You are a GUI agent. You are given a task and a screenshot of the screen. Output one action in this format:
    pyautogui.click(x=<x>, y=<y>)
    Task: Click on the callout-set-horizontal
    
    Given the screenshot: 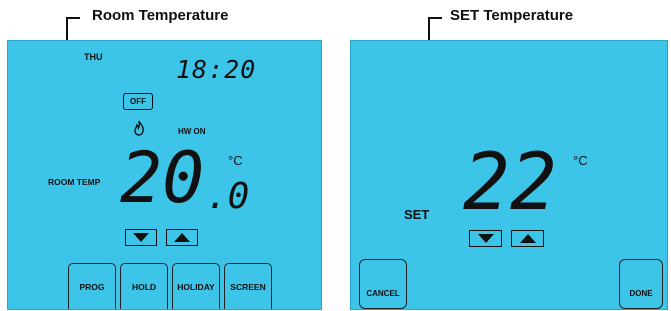 What is the action you would take?
    pyautogui.click(x=435, y=18)
    